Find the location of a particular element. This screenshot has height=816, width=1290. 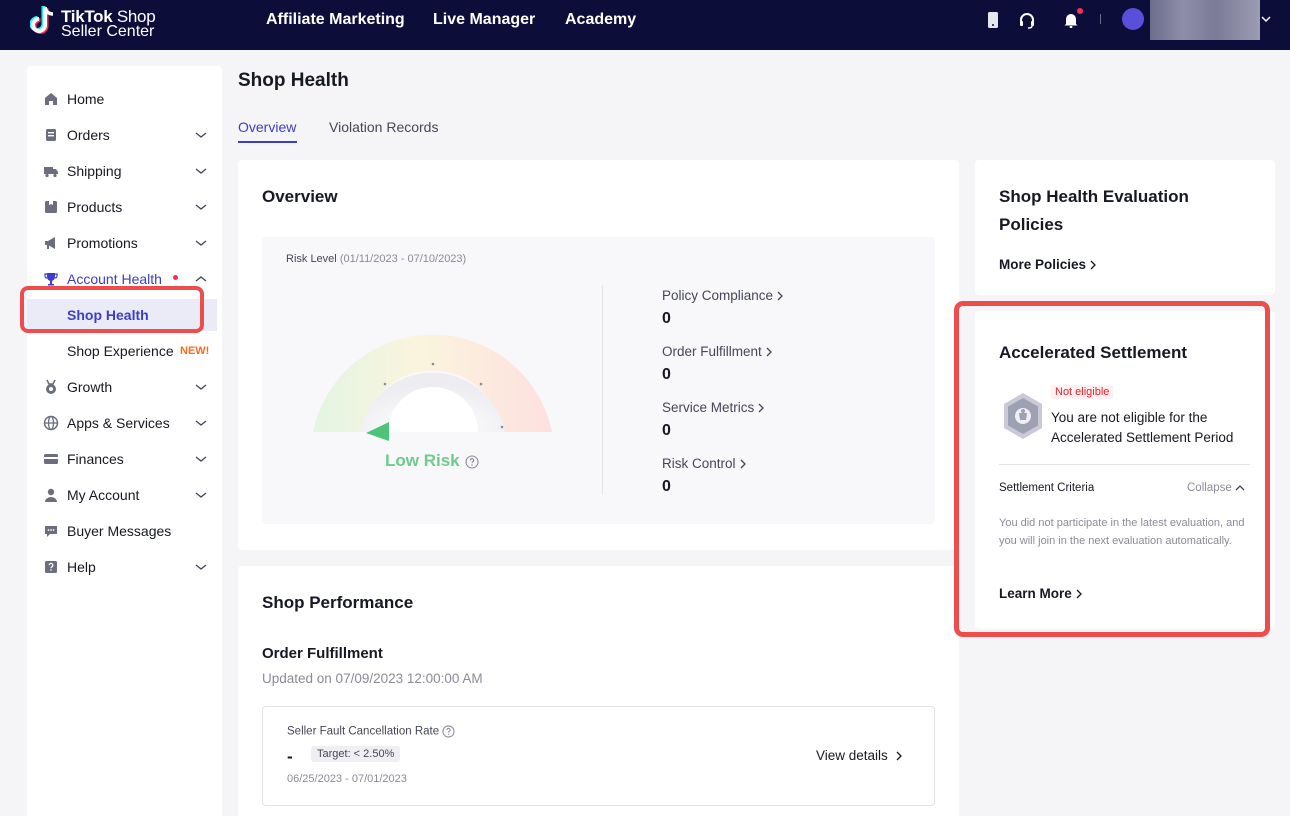

metric-label: Seller Fault Cancellation Rate is located at coordinates (371, 731).